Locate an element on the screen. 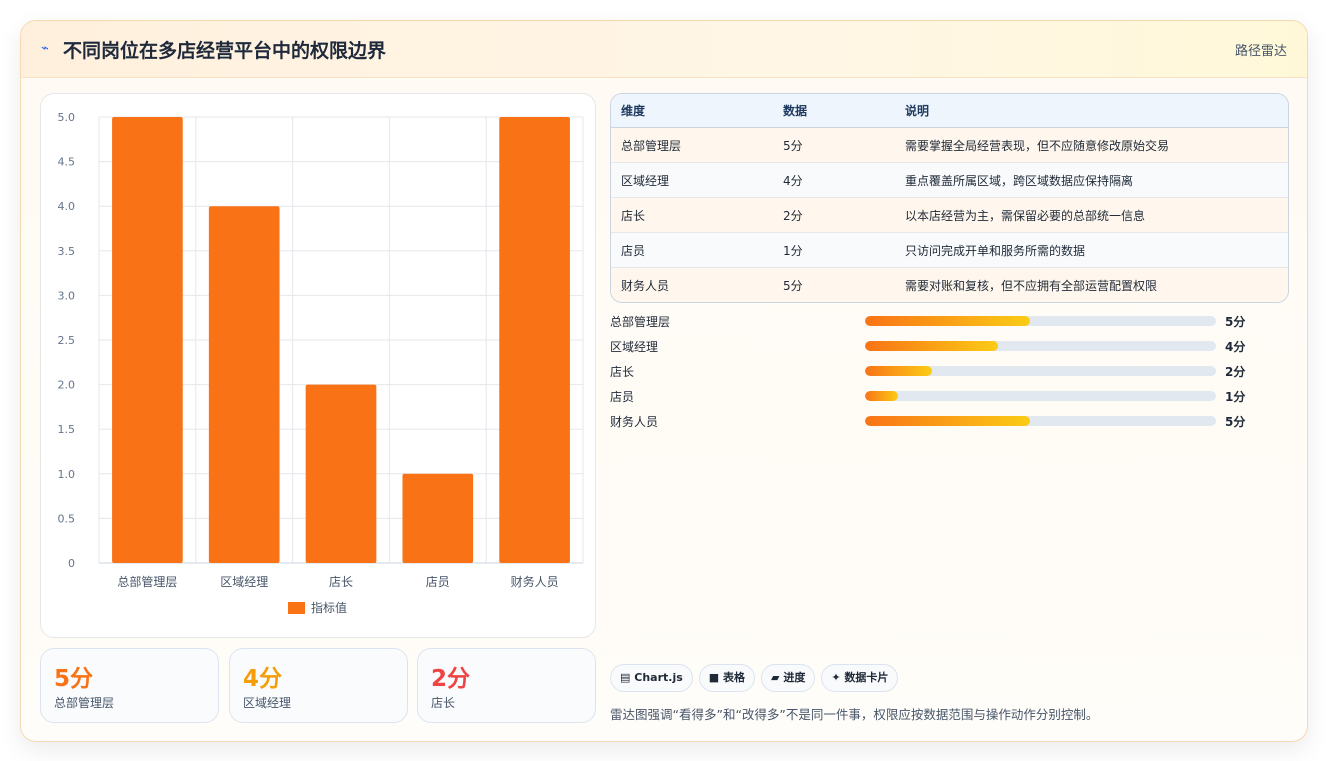 The image size is (1327, 761). stat-value: 2分 is located at coordinates (451, 679).